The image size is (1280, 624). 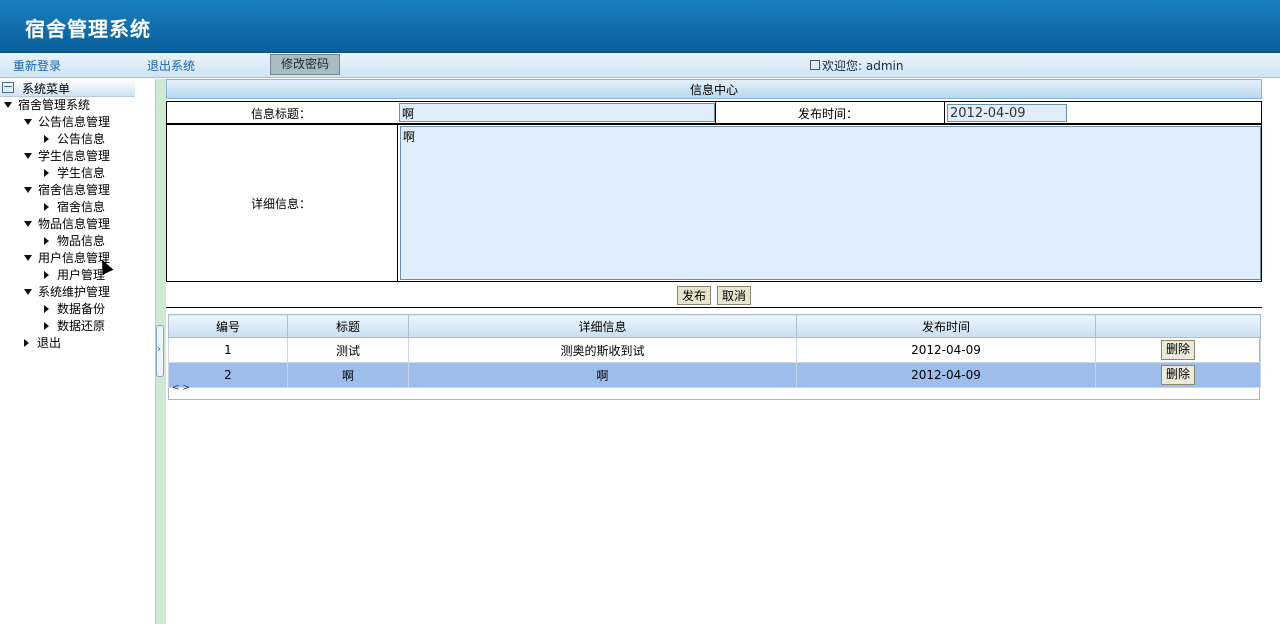 I want to click on tree-item-goods: 物品信息, so click(x=74, y=240).